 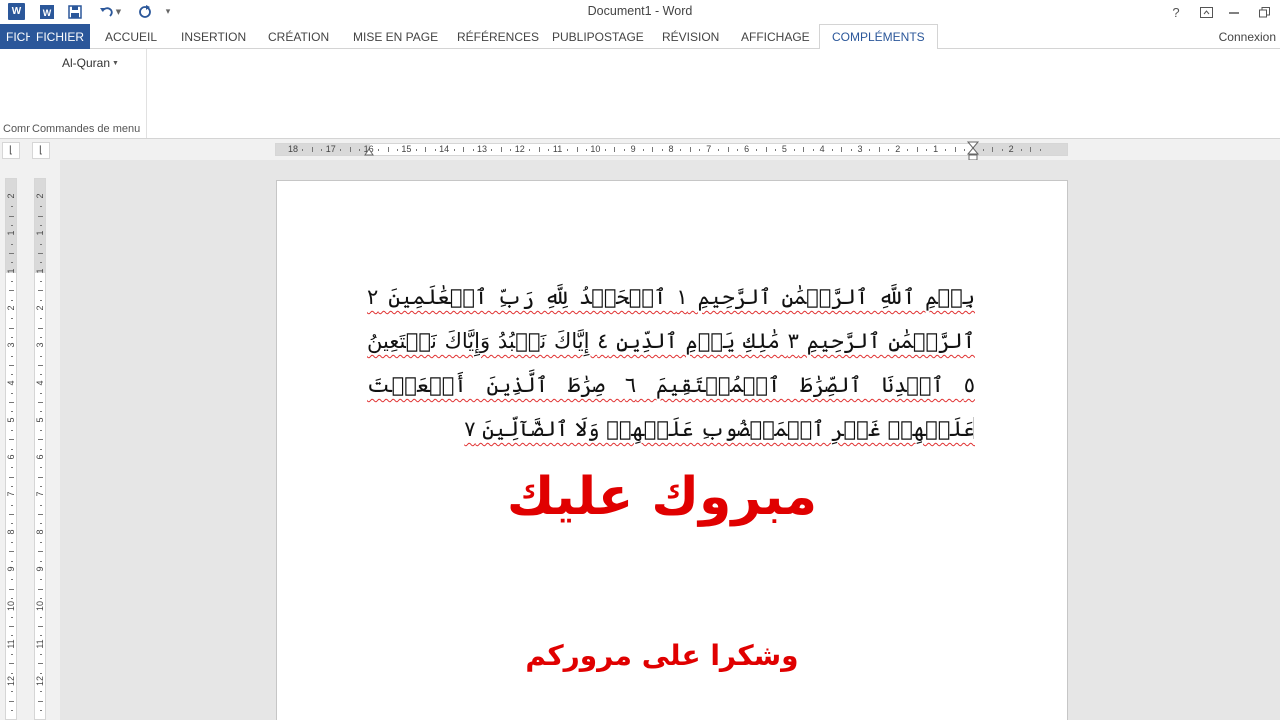 What do you see at coordinates (40, 680) in the screenshot?
I see `ruler-tick-label: 12` at bounding box center [40, 680].